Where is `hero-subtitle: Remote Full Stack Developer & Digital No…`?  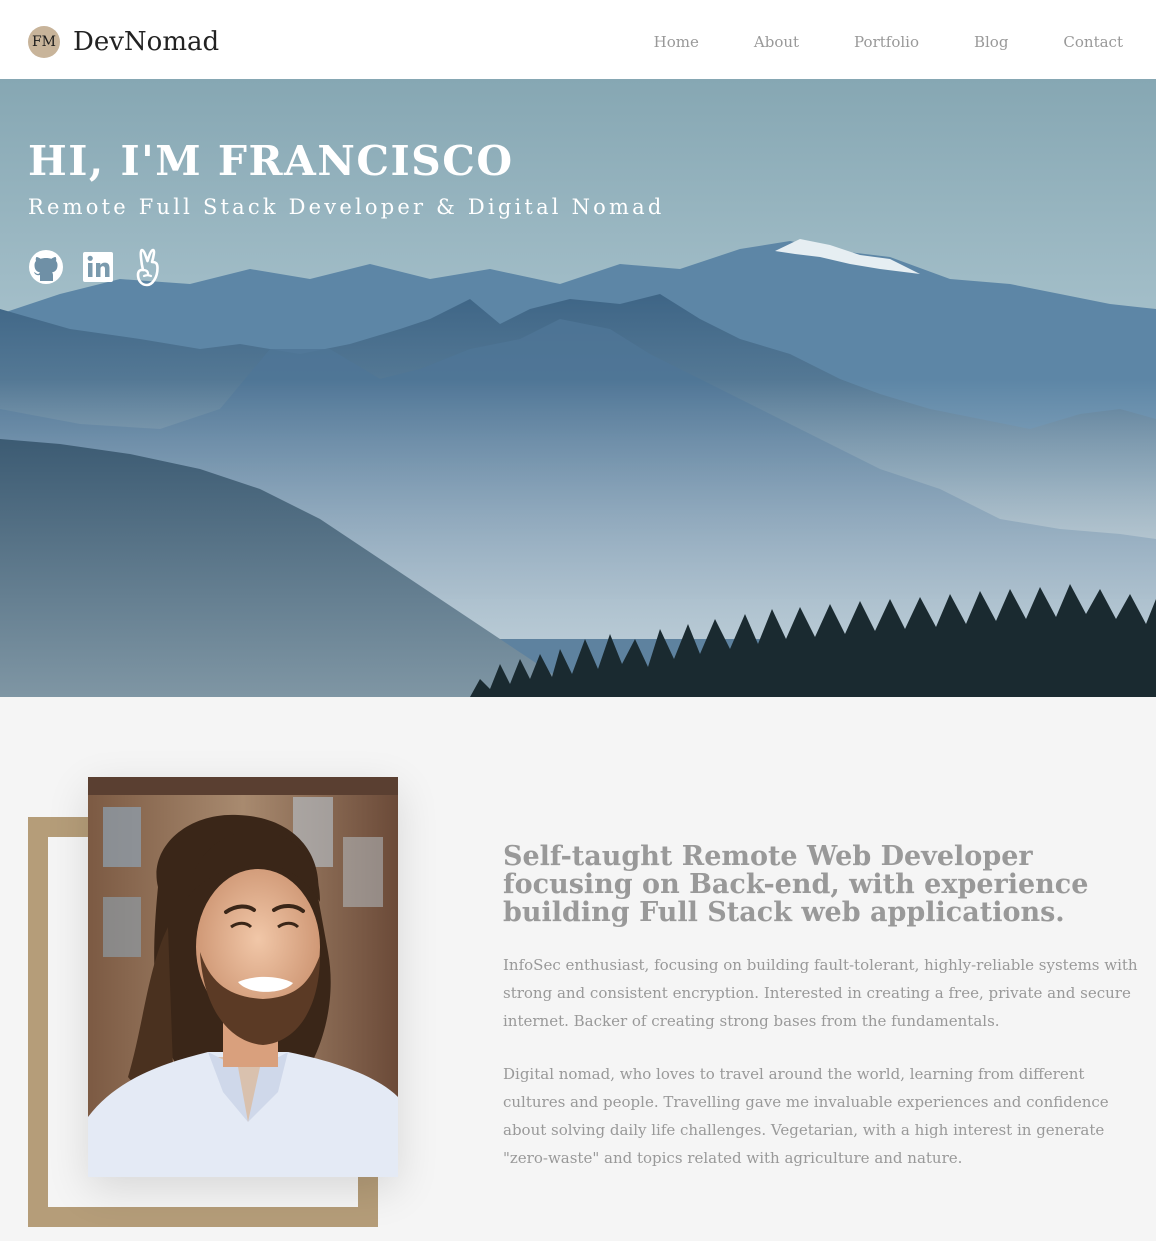
hero-subtitle: Remote Full Stack Developer & Digital No… is located at coordinates (346, 207).